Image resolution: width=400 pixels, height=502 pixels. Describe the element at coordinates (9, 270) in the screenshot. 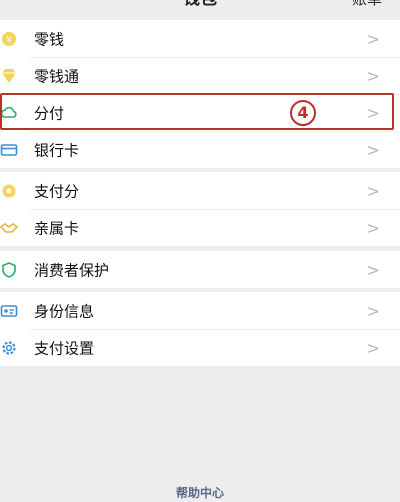

I see `shield-icon` at that location.